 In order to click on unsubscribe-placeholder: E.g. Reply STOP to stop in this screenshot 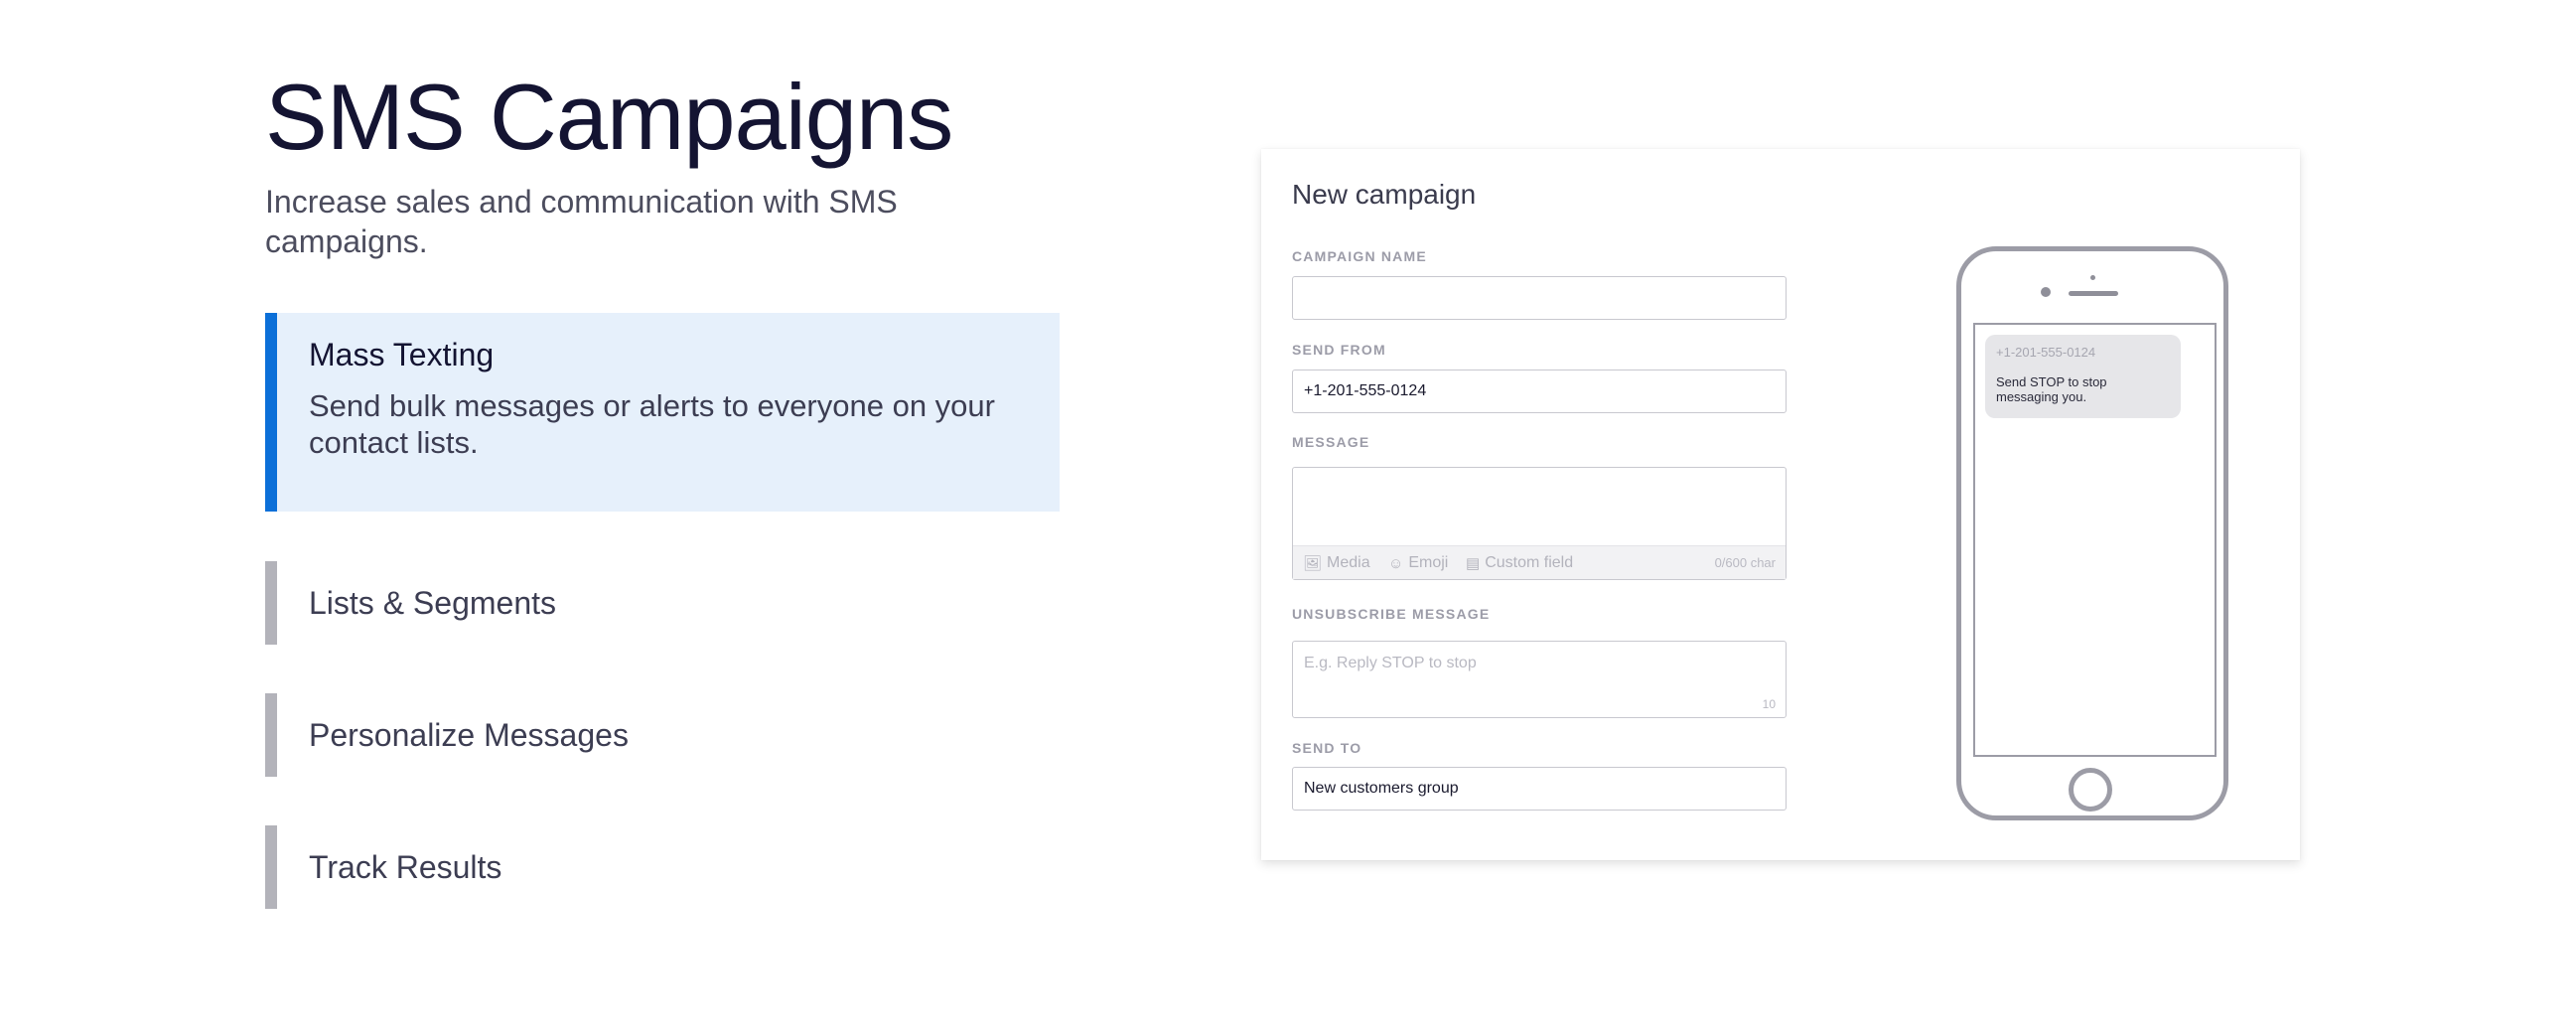, I will do `click(1390, 663)`.